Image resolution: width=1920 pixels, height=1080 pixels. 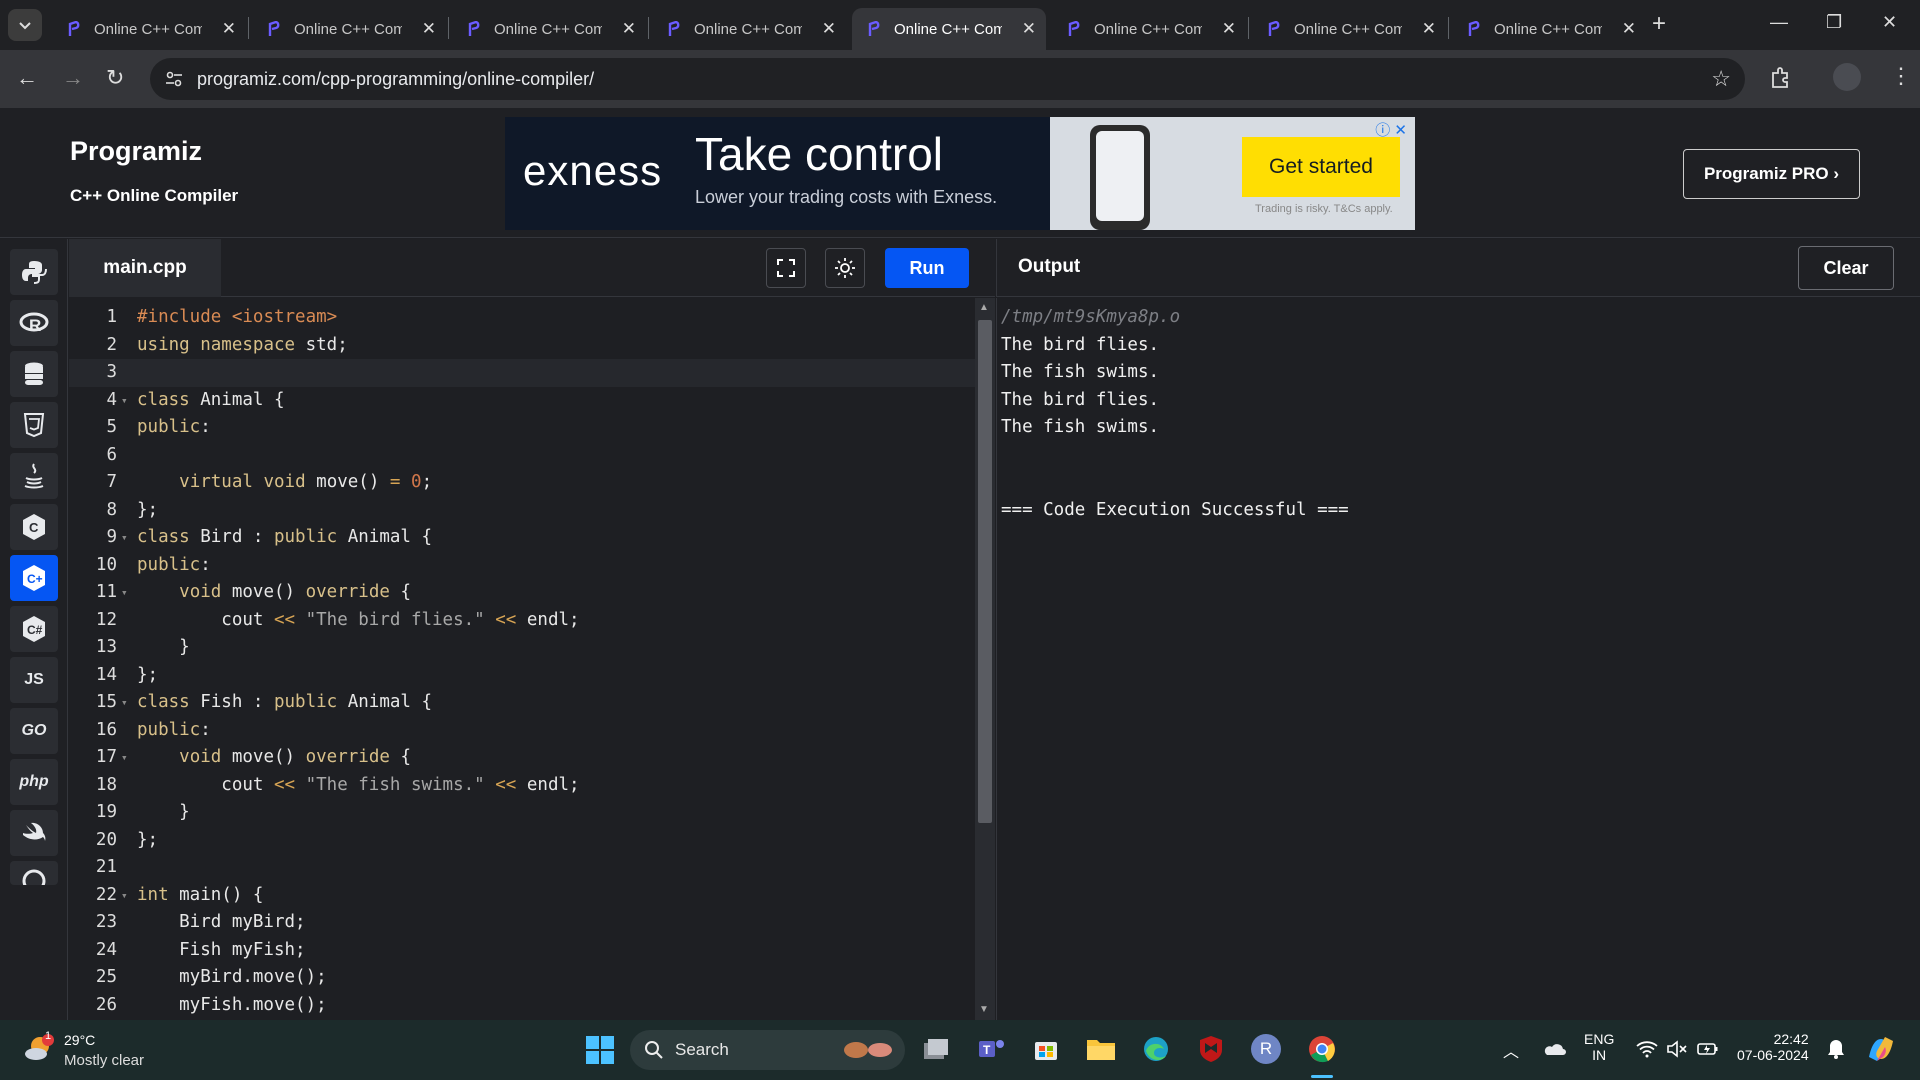 What do you see at coordinates (991, 1049) in the screenshot?
I see `teams-icon: T` at bounding box center [991, 1049].